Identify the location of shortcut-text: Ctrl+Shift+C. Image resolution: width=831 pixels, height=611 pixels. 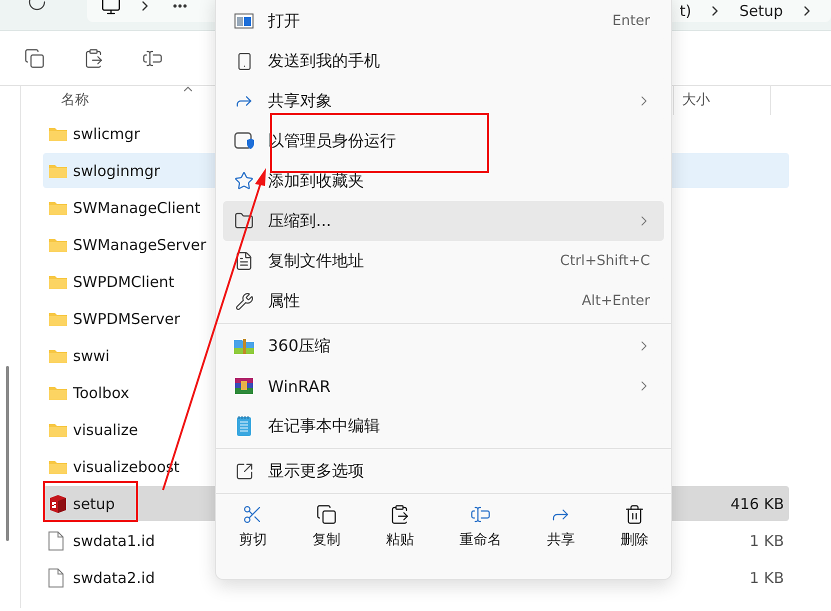
(605, 261).